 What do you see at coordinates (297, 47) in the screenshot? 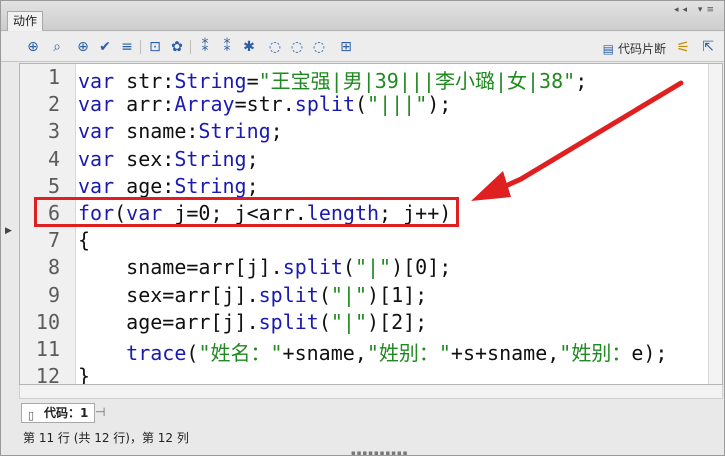
I see `apply-line-comment-icon: ◌` at bounding box center [297, 47].